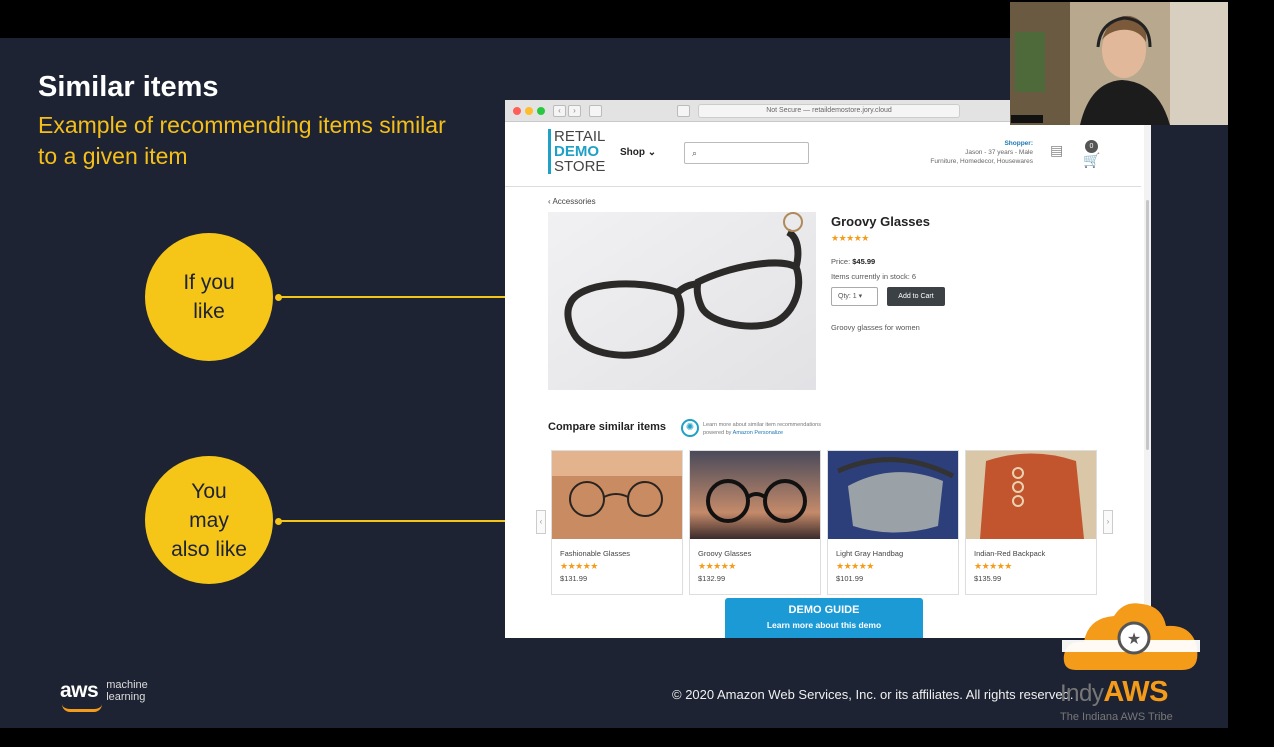  What do you see at coordinates (209, 311) in the screenshot?
I see `bubble-line: like` at bounding box center [209, 311].